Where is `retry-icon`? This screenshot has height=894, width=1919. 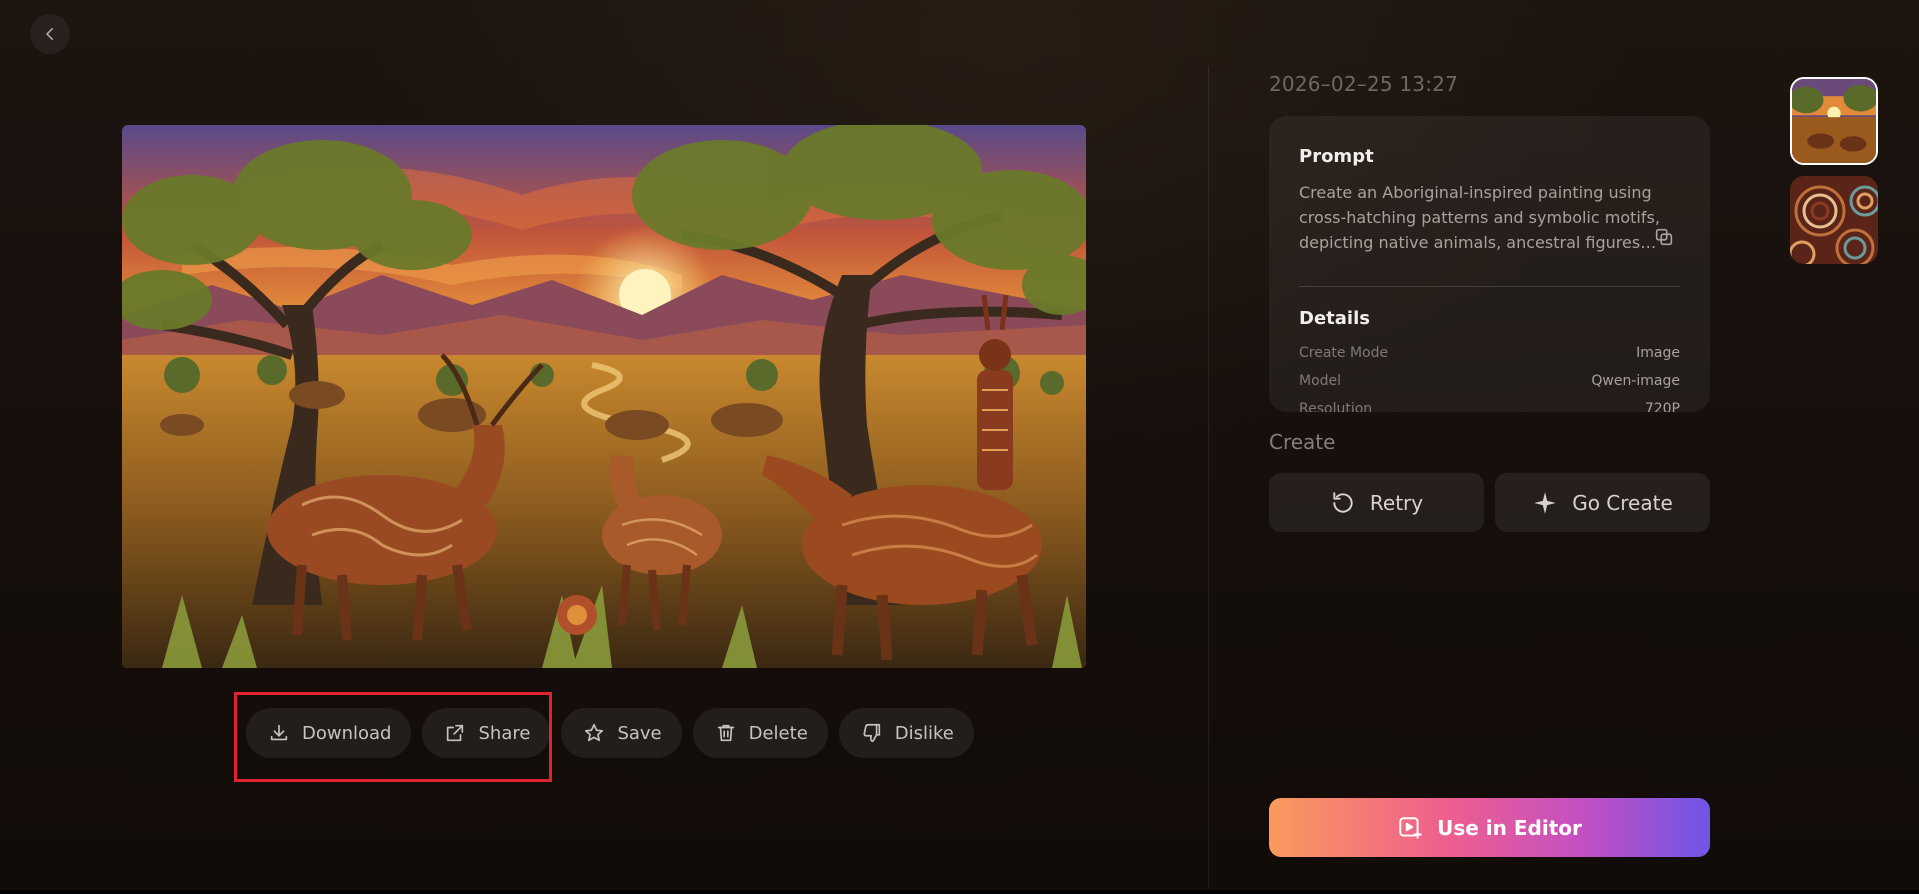
retry-icon is located at coordinates (1343, 502).